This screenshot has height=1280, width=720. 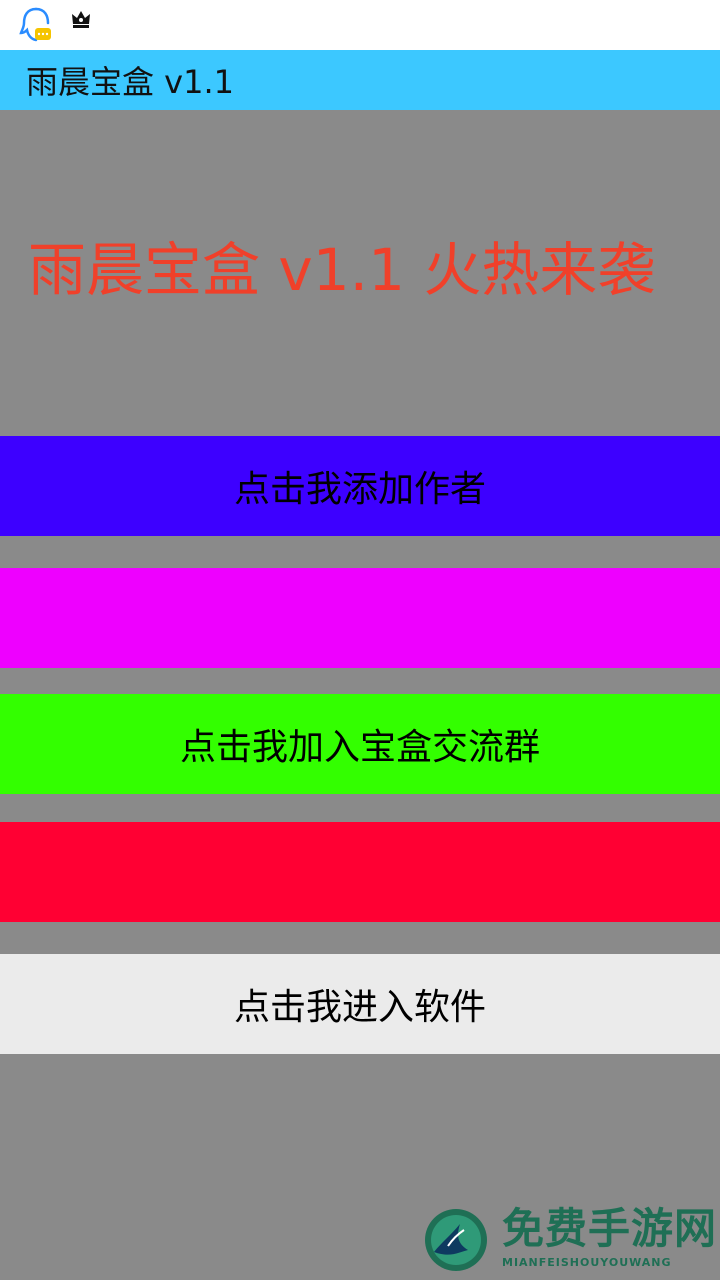 I want to click on status-bar, so click(x=360, y=25).